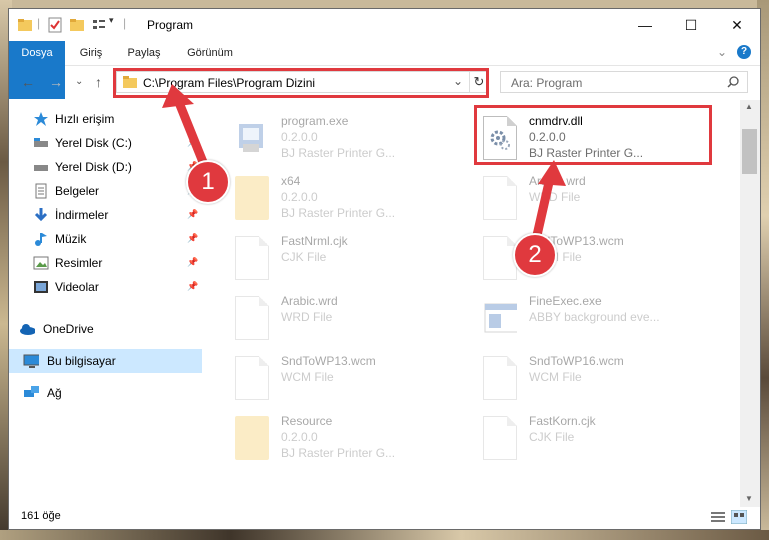 This screenshot has height=540, width=769. What do you see at coordinates (535, 255) in the screenshot?
I see `step-badge-2: 2` at bounding box center [535, 255].